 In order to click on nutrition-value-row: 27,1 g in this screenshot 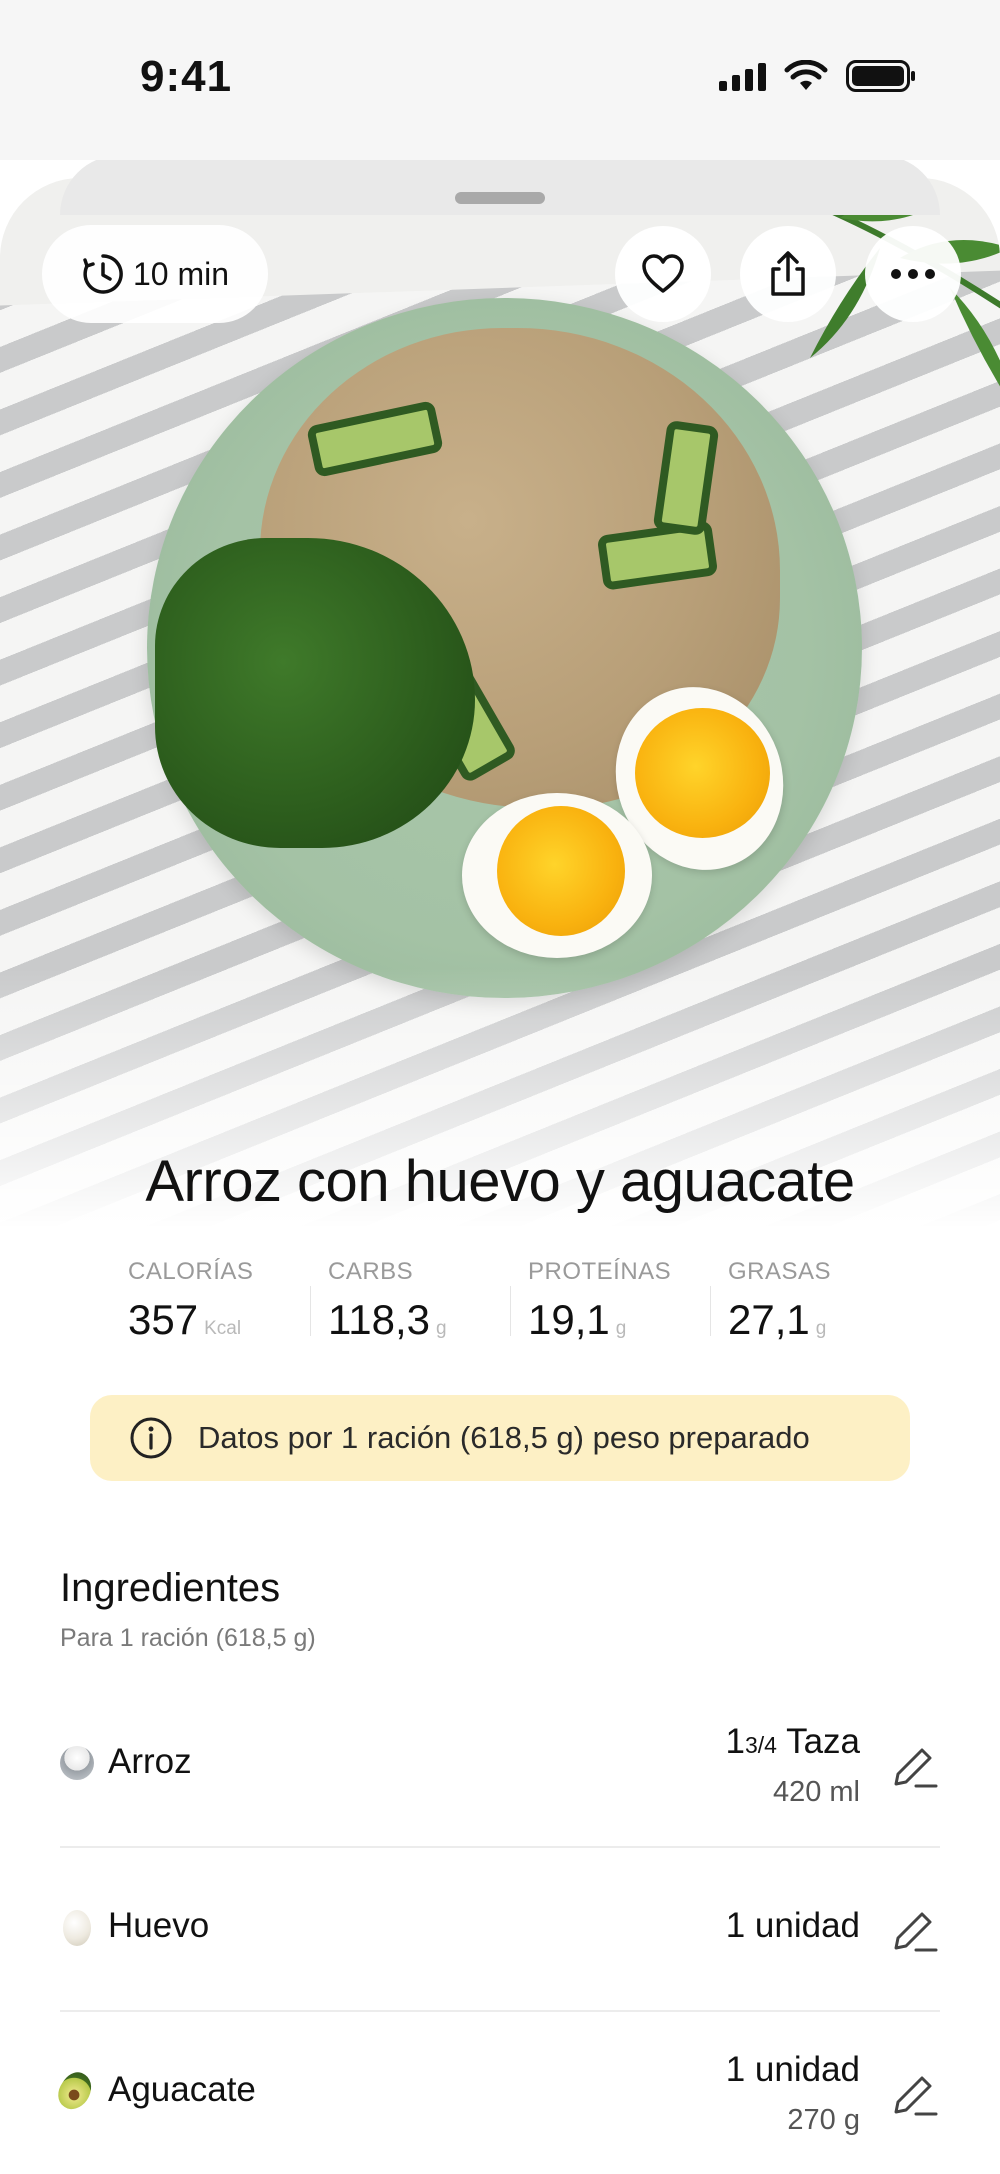, I will do `click(819, 1320)`.